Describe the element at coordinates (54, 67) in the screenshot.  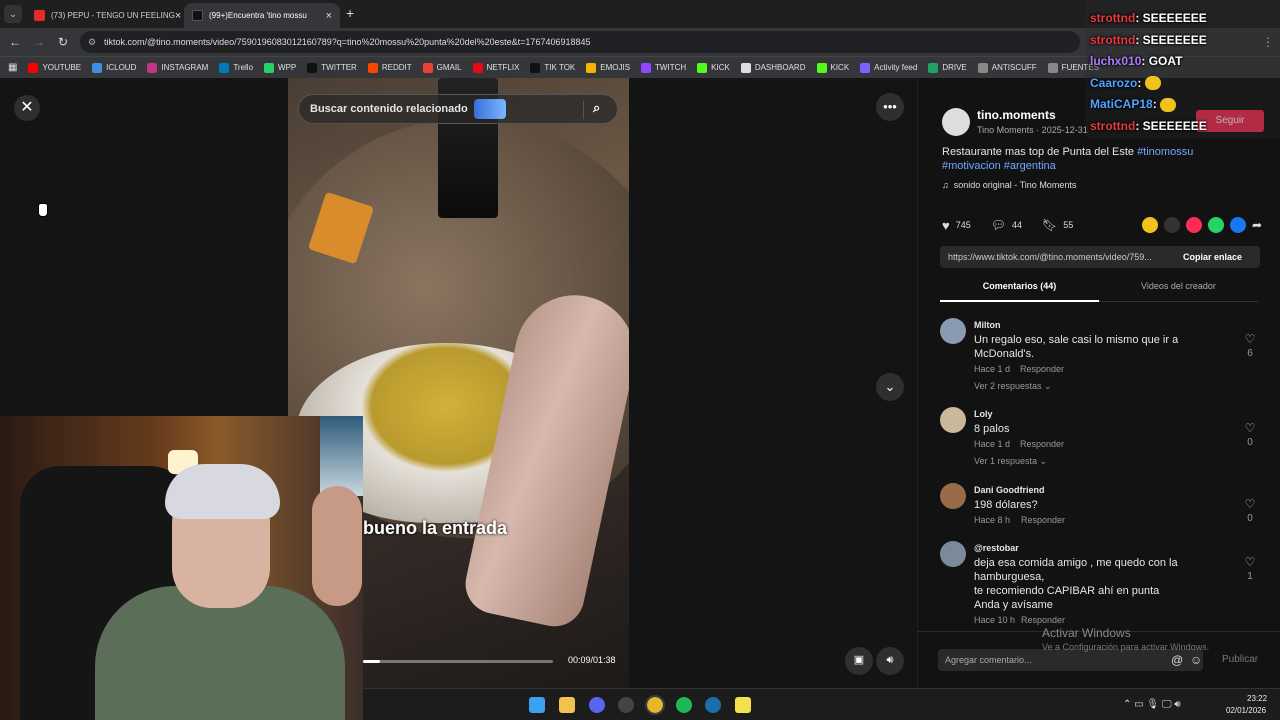
I see `bookmark-item: YOUTUBE` at that location.